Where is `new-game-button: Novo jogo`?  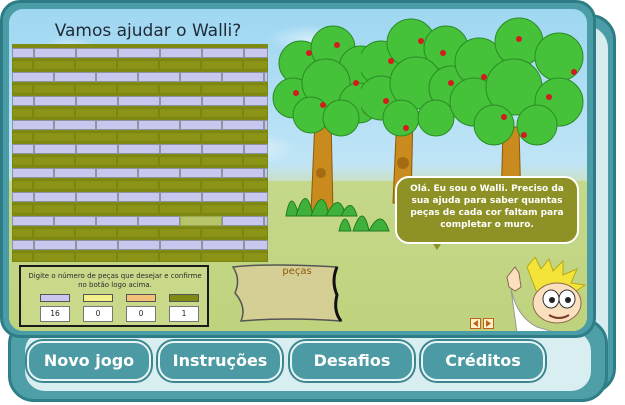
new-game-button: Novo jogo is located at coordinates (89, 361).